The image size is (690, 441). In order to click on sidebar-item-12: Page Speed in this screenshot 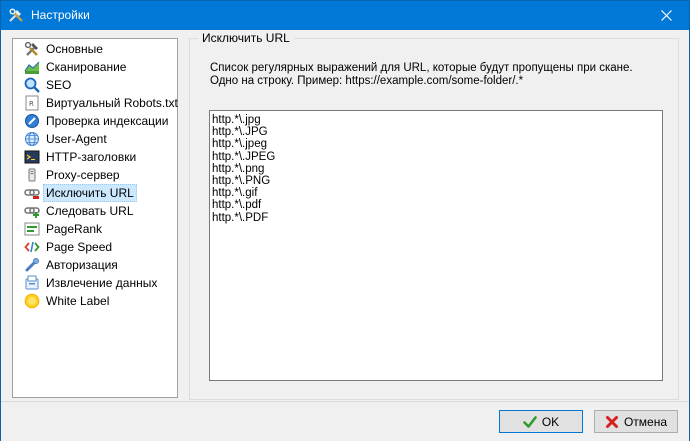, I will do `click(95, 247)`.